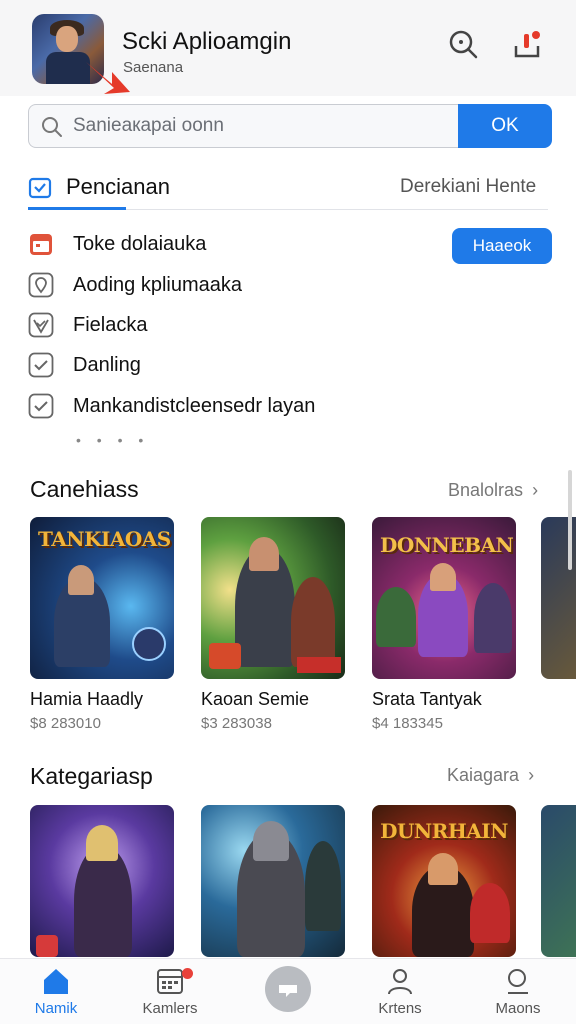 This screenshot has width=576, height=1024. I want to click on app-header: Scki Aplioamgin Saenana, so click(288, 48).